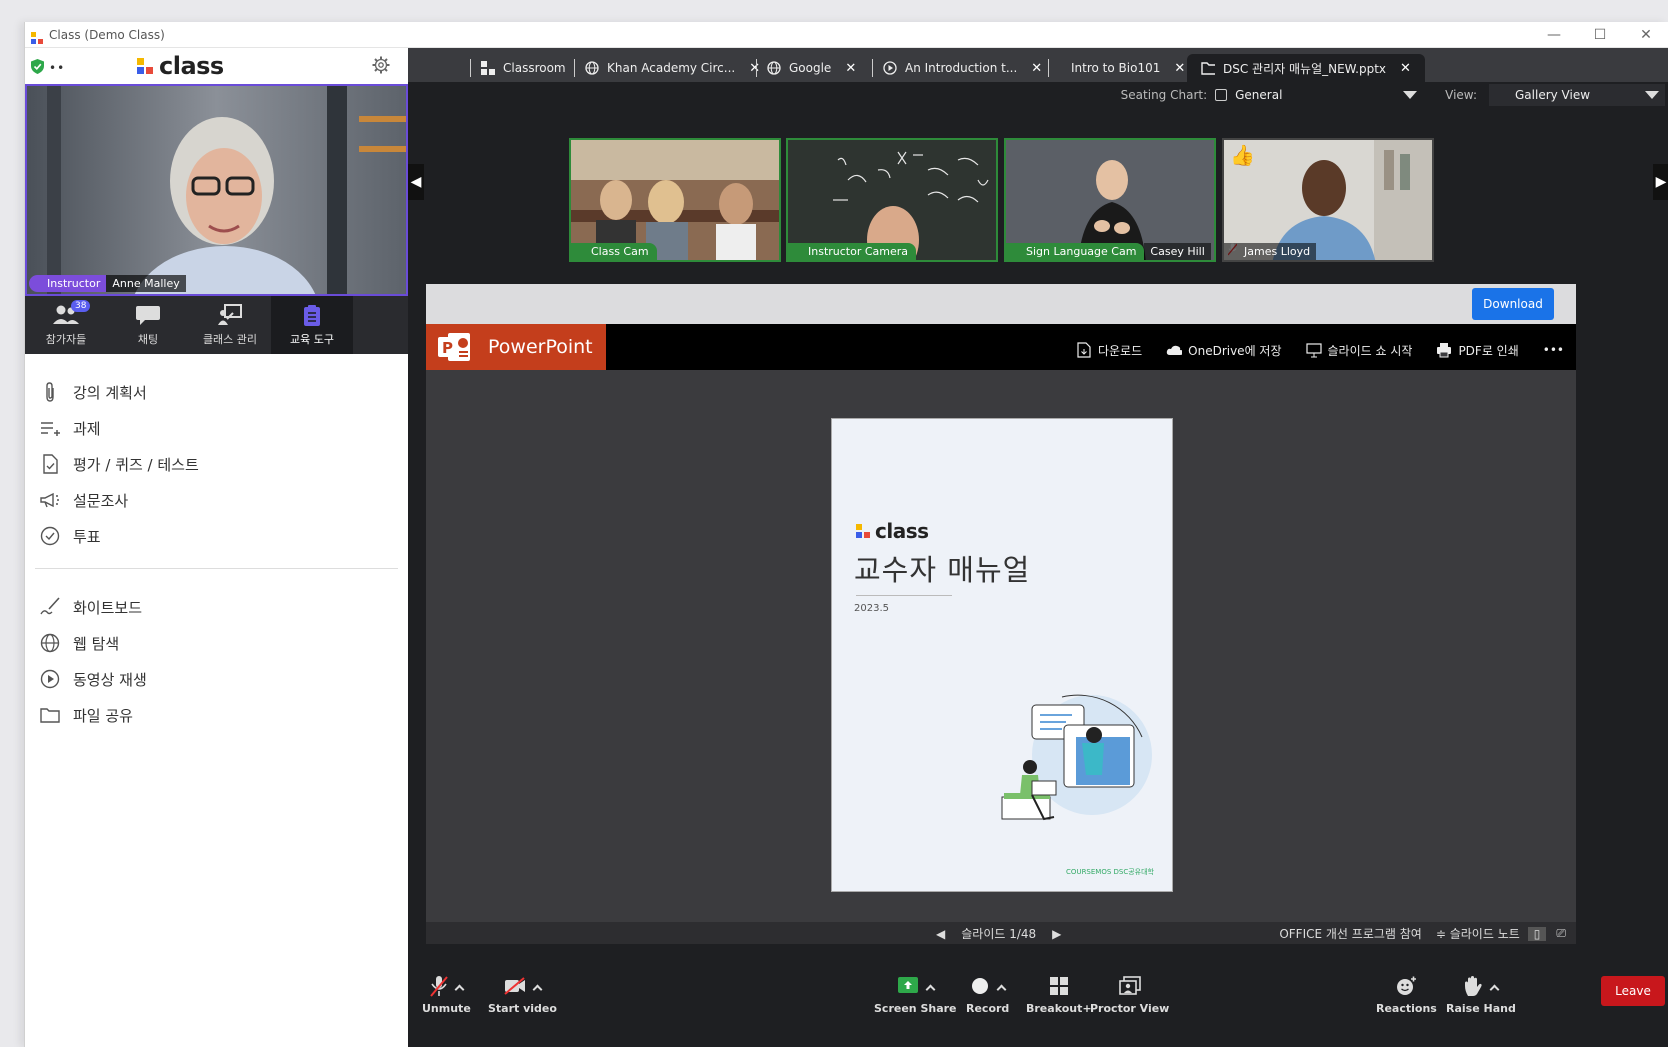 The image size is (1668, 1047). I want to click on start-video-button: Start video, so click(522, 994).